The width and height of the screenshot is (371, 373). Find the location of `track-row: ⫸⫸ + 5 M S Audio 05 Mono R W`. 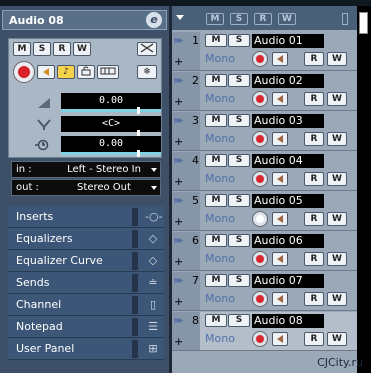

track-row: ⫸⫸ + 5 M S Audio 05 Mono R W is located at coordinates (264, 211).